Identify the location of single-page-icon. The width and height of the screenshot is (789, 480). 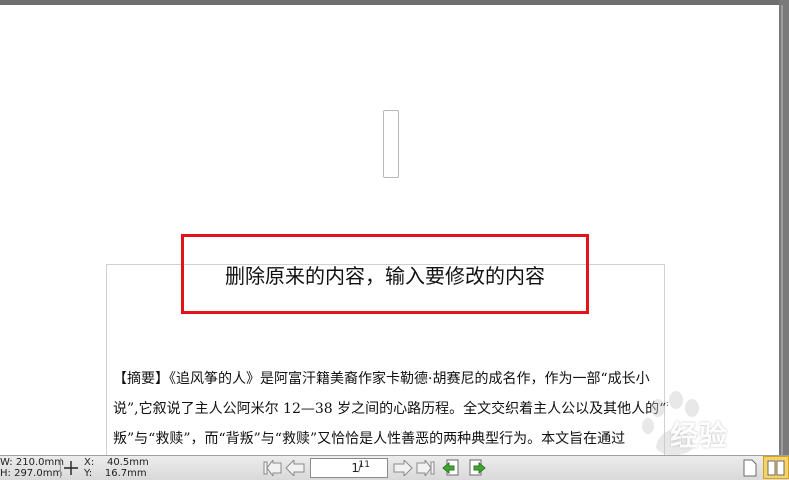
(750, 467).